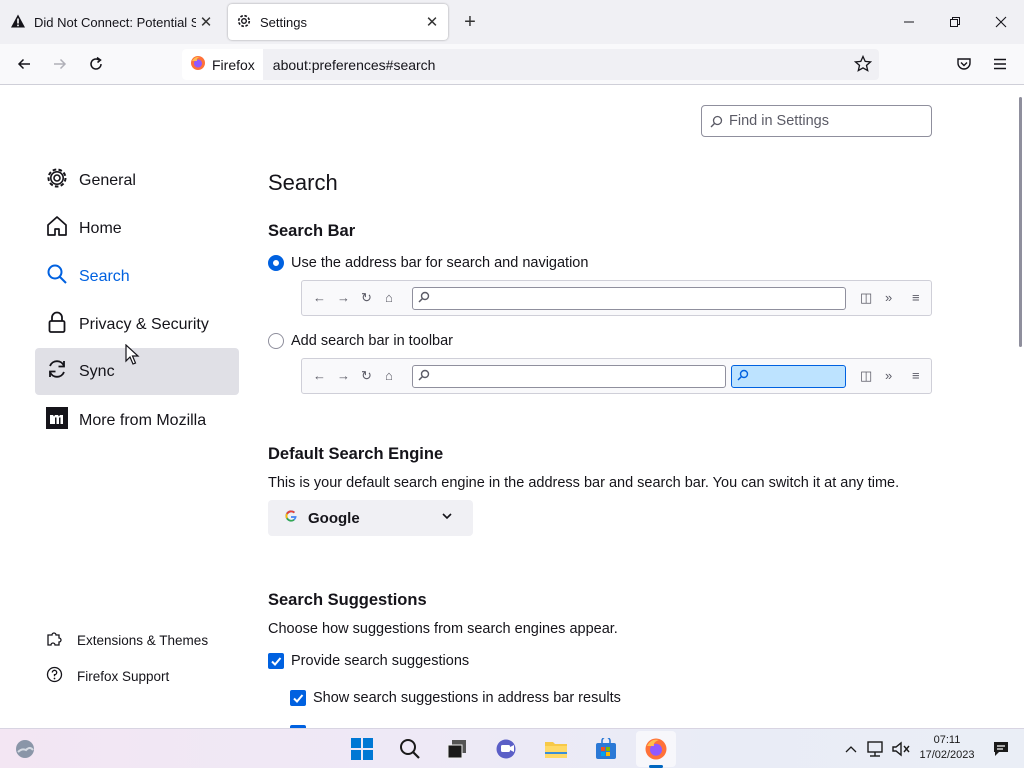 This screenshot has width=1024, height=768. I want to click on extensions-themes-link: Extensions & Themes, so click(127, 640).